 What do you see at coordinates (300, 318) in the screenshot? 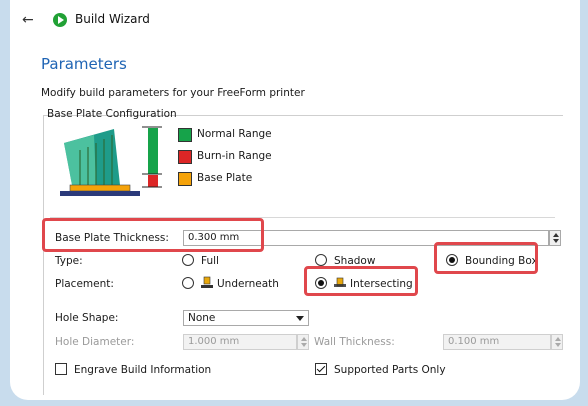
I see `chevron-down-icon` at bounding box center [300, 318].